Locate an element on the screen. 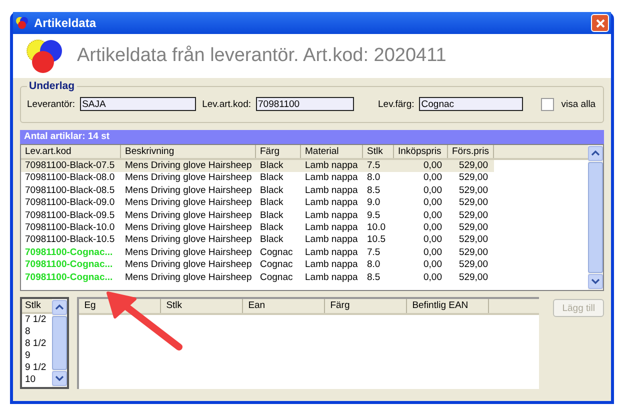  list-item: 10 is located at coordinates (37, 380).